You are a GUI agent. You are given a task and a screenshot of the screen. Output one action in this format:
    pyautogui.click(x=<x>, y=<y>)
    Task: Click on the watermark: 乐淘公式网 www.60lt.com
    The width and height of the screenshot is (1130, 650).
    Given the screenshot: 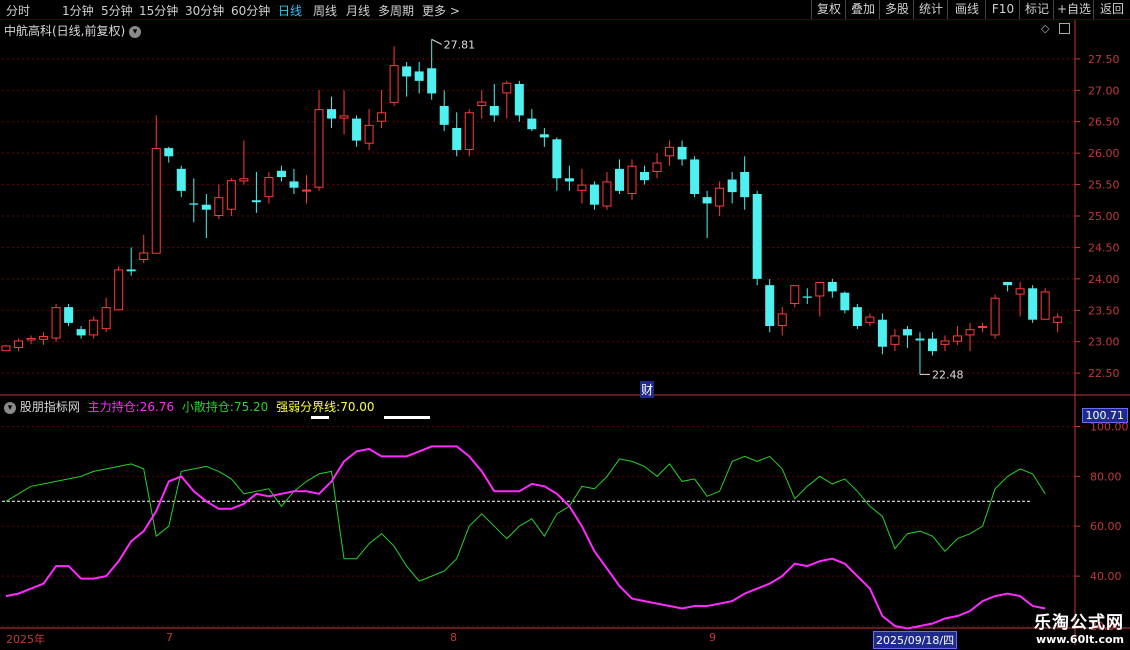 What is the action you would take?
    pyautogui.click(x=1079, y=627)
    